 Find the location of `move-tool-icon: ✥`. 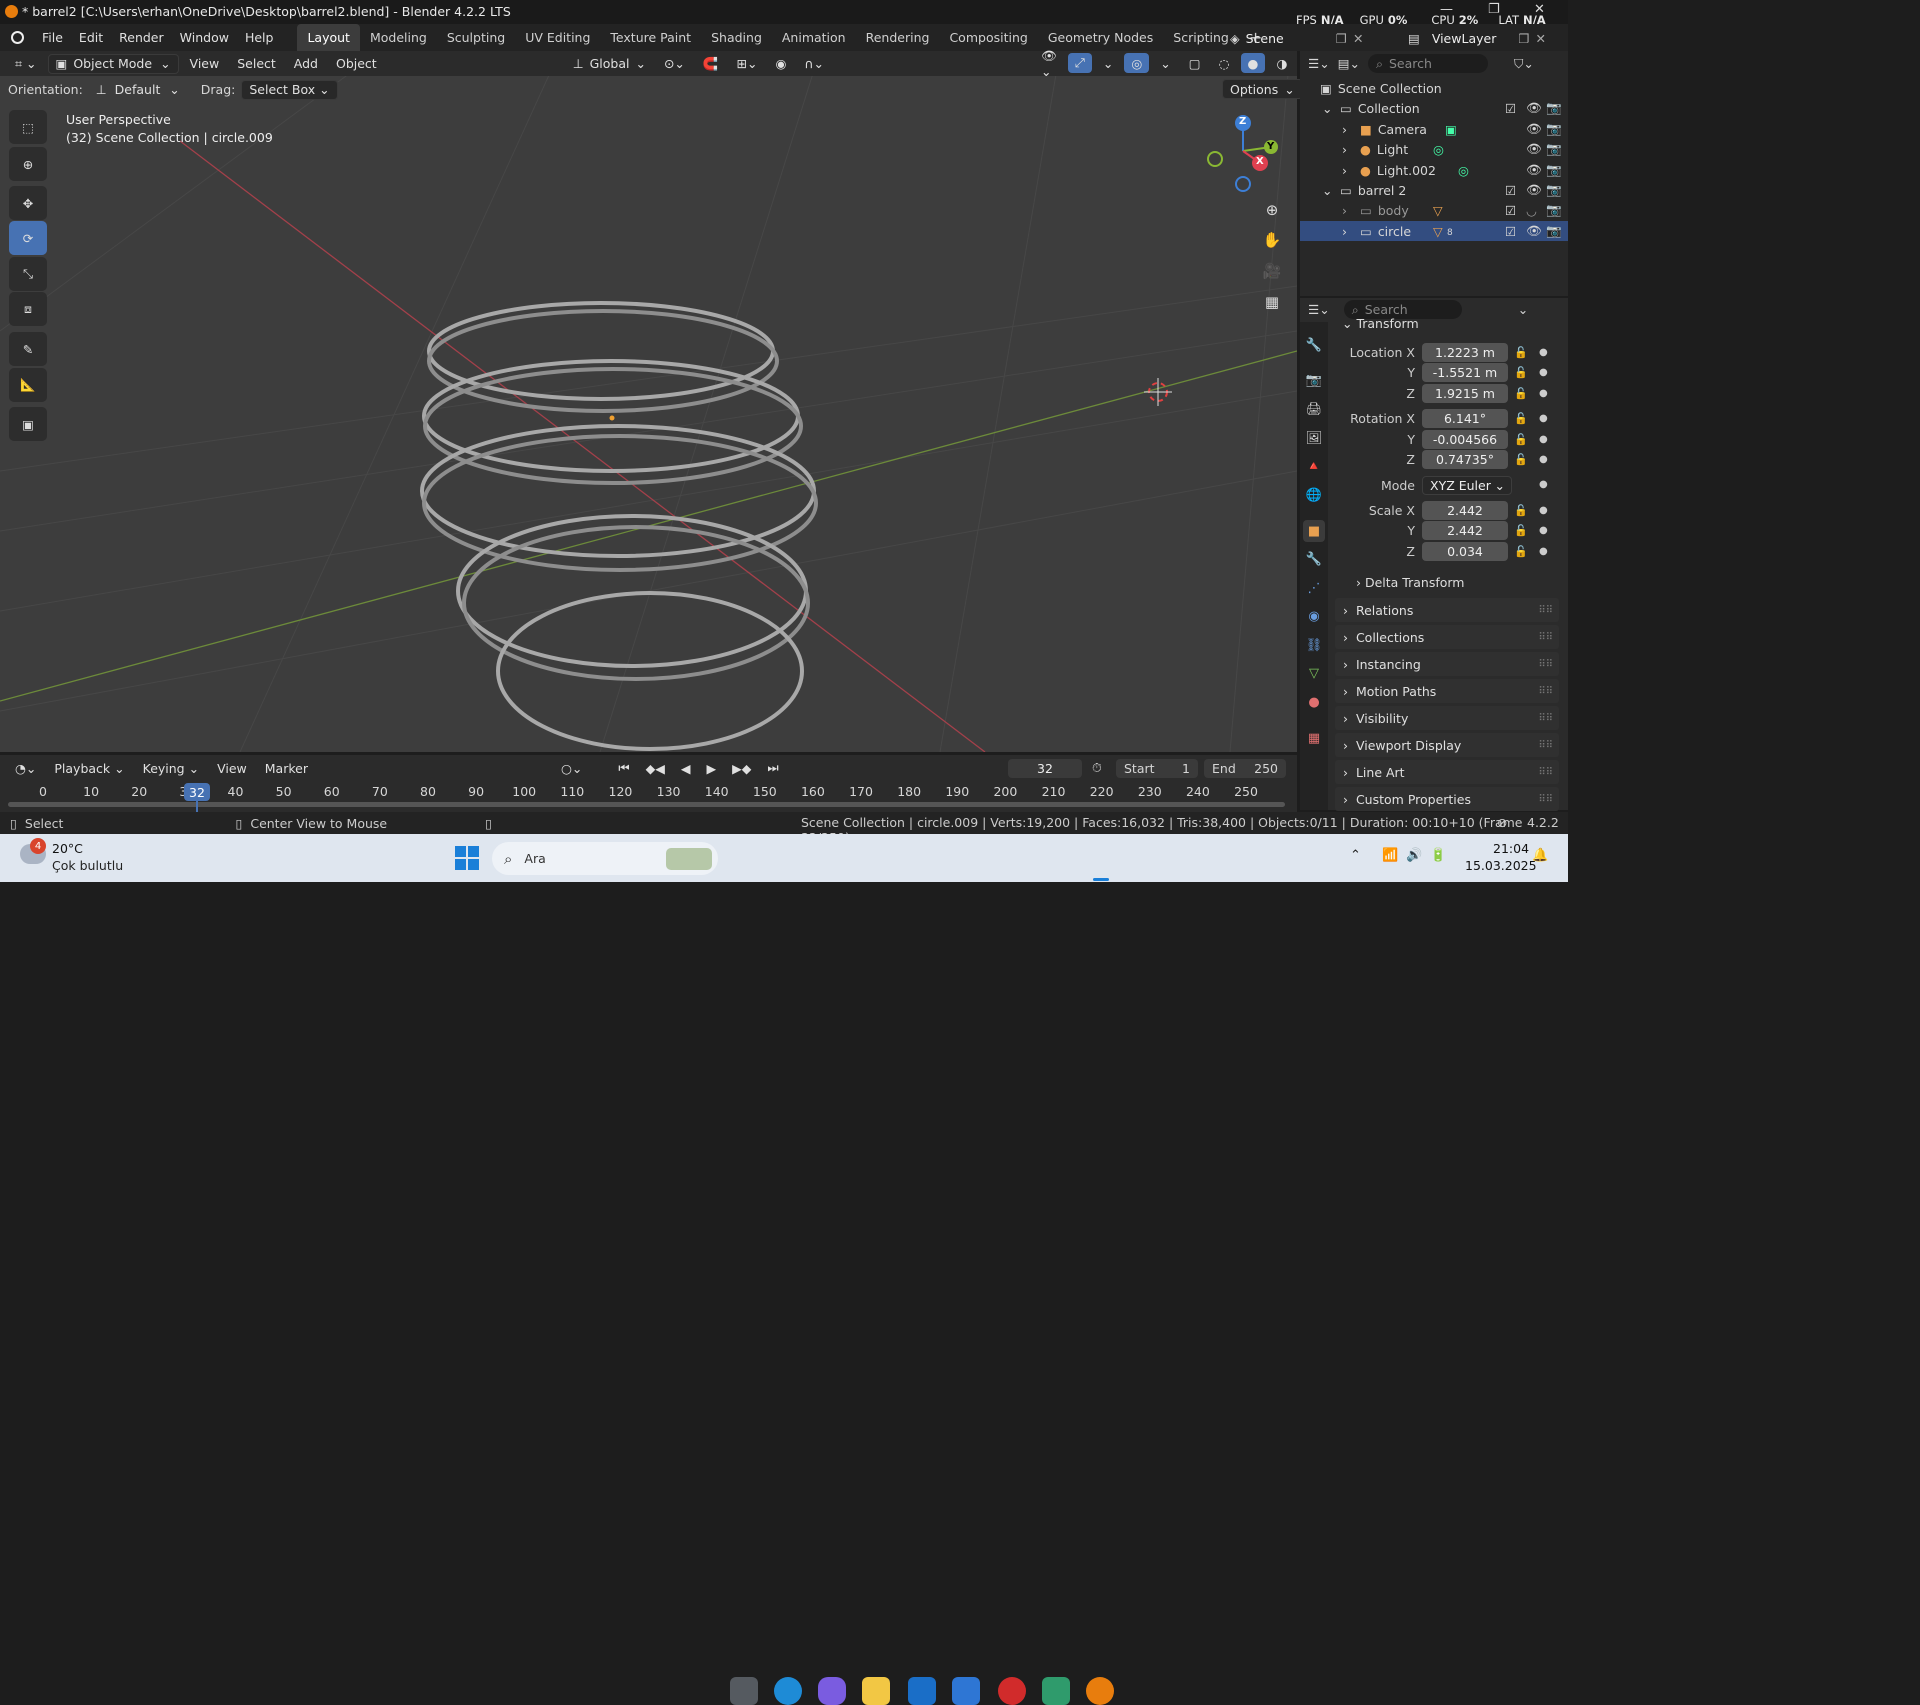

move-tool-icon: ✥ is located at coordinates (28, 203).